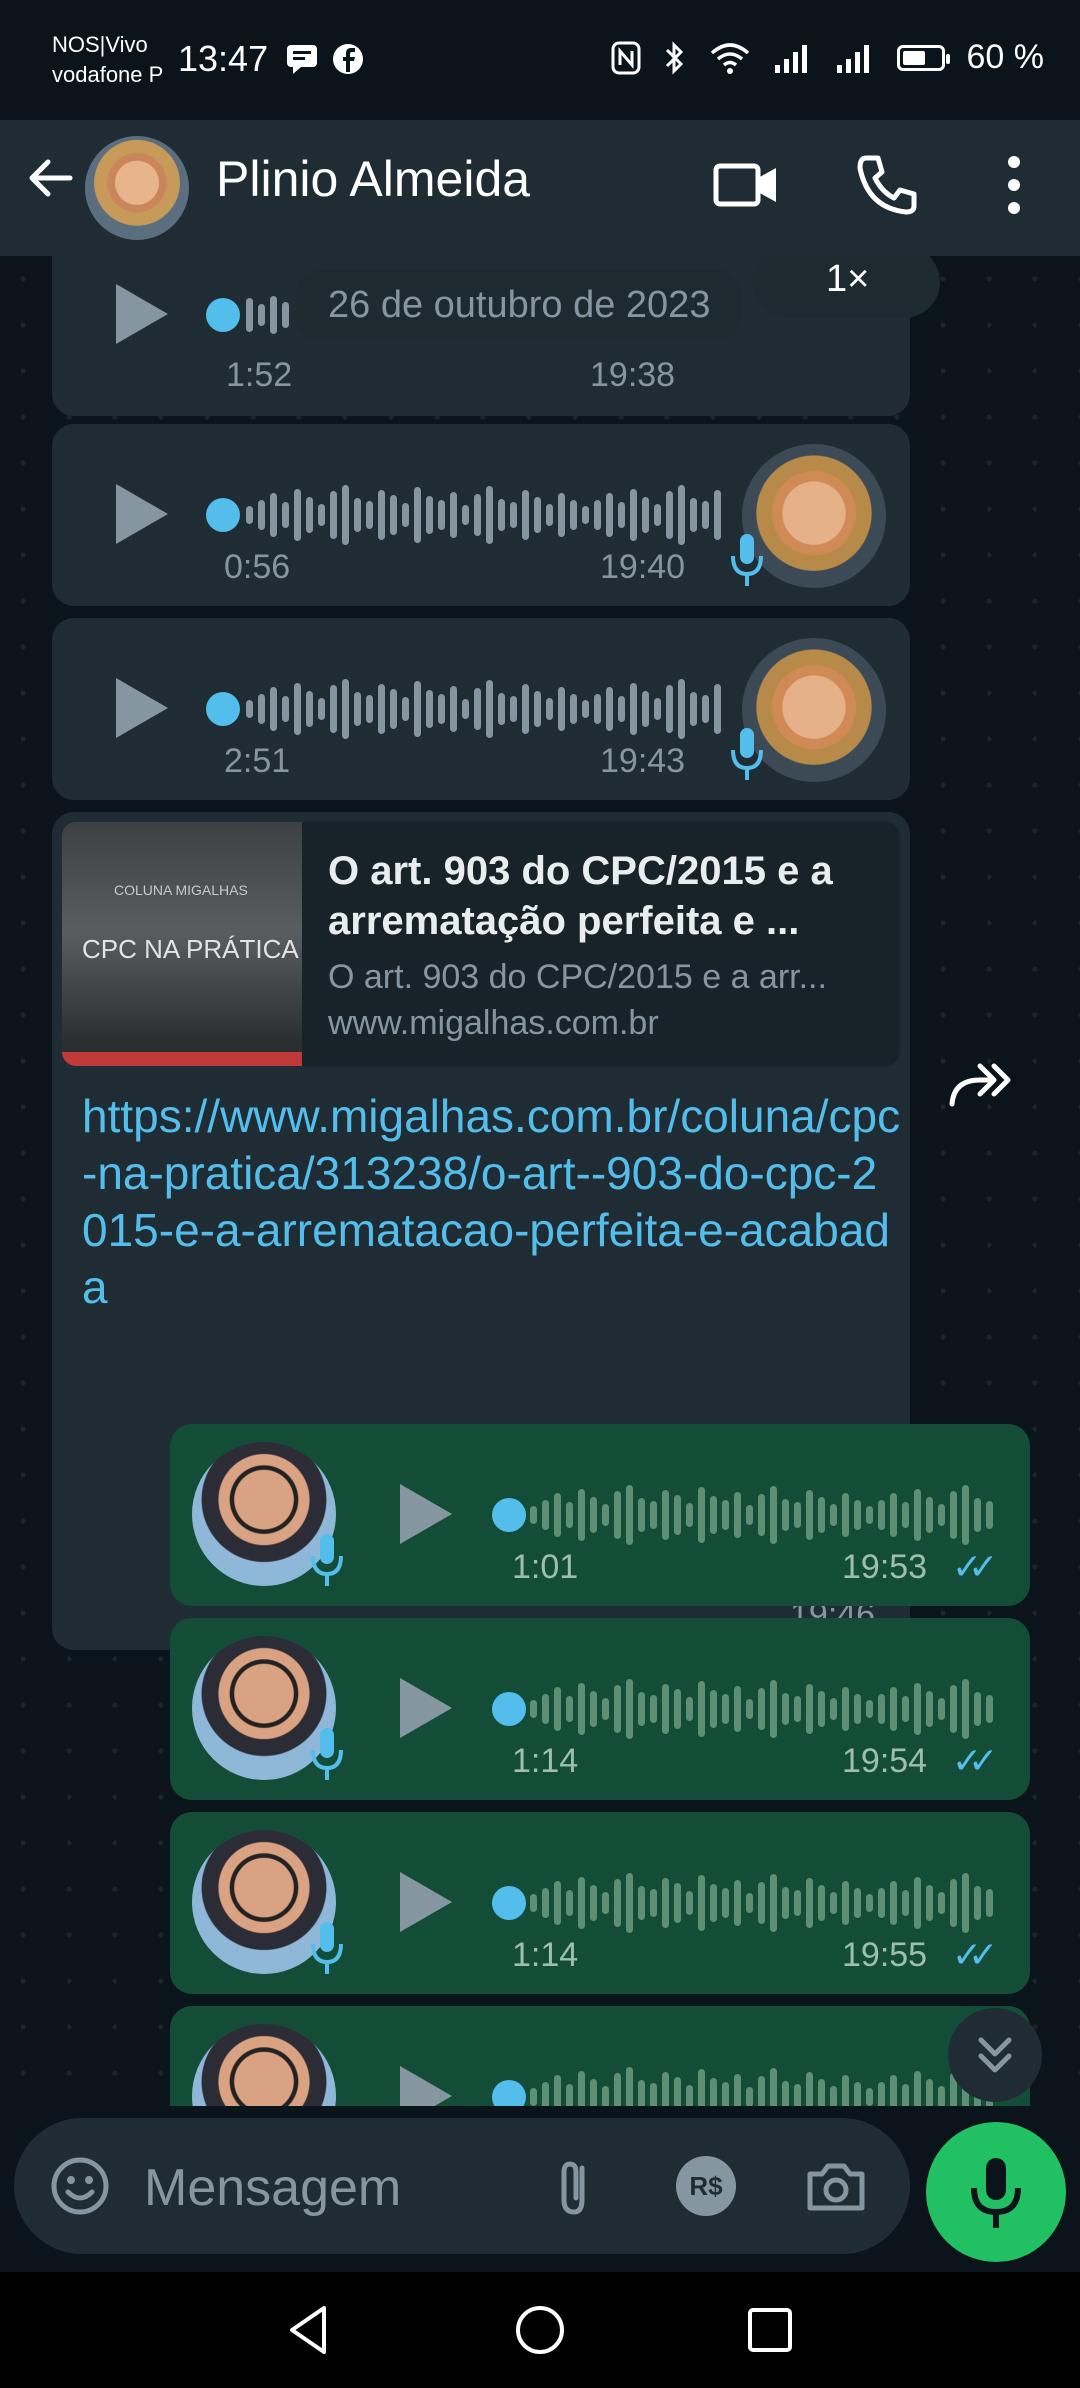 This screenshot has width=1080, height=2388. Describe the element at coordinates (995, 2055) in the screenshot. I see `scroll-to-bottom-button` at that location.